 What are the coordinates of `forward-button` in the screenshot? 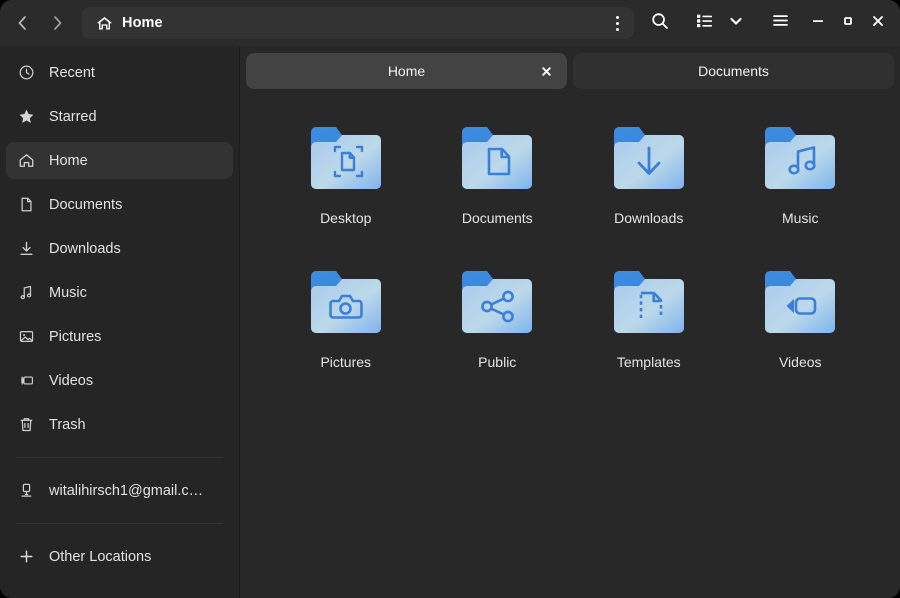 It's located at (57, 23).